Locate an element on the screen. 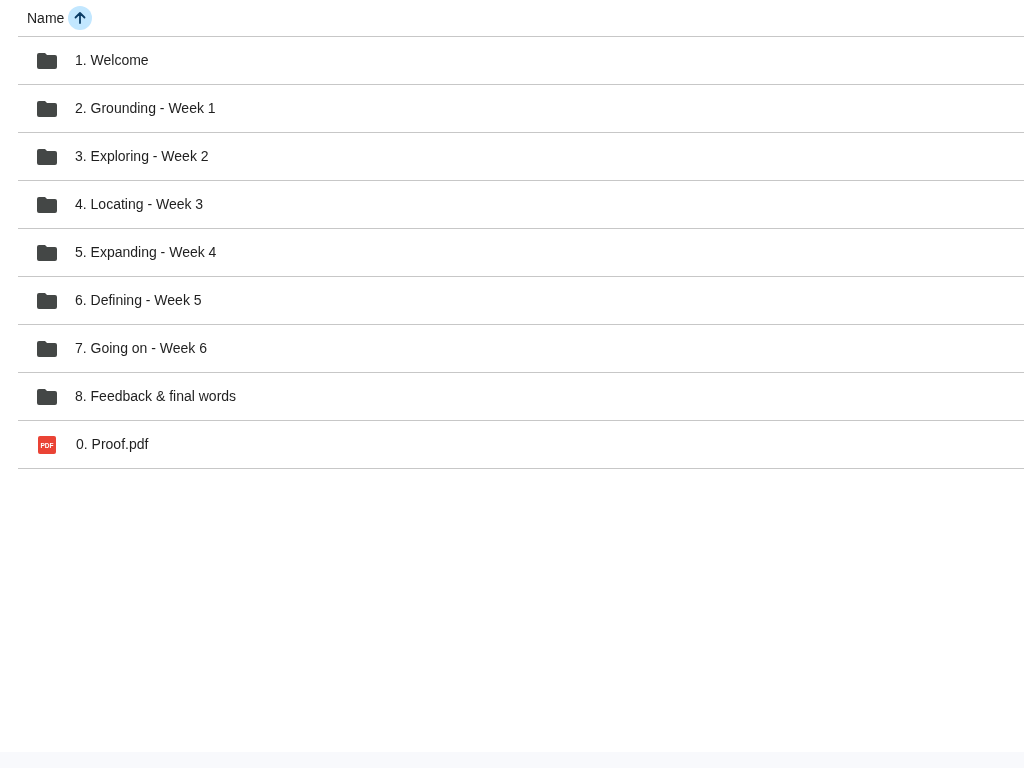 The image size is (1024, 768). file-name: 5. Expanding - Week 4 is located at coordinates (146, 252).